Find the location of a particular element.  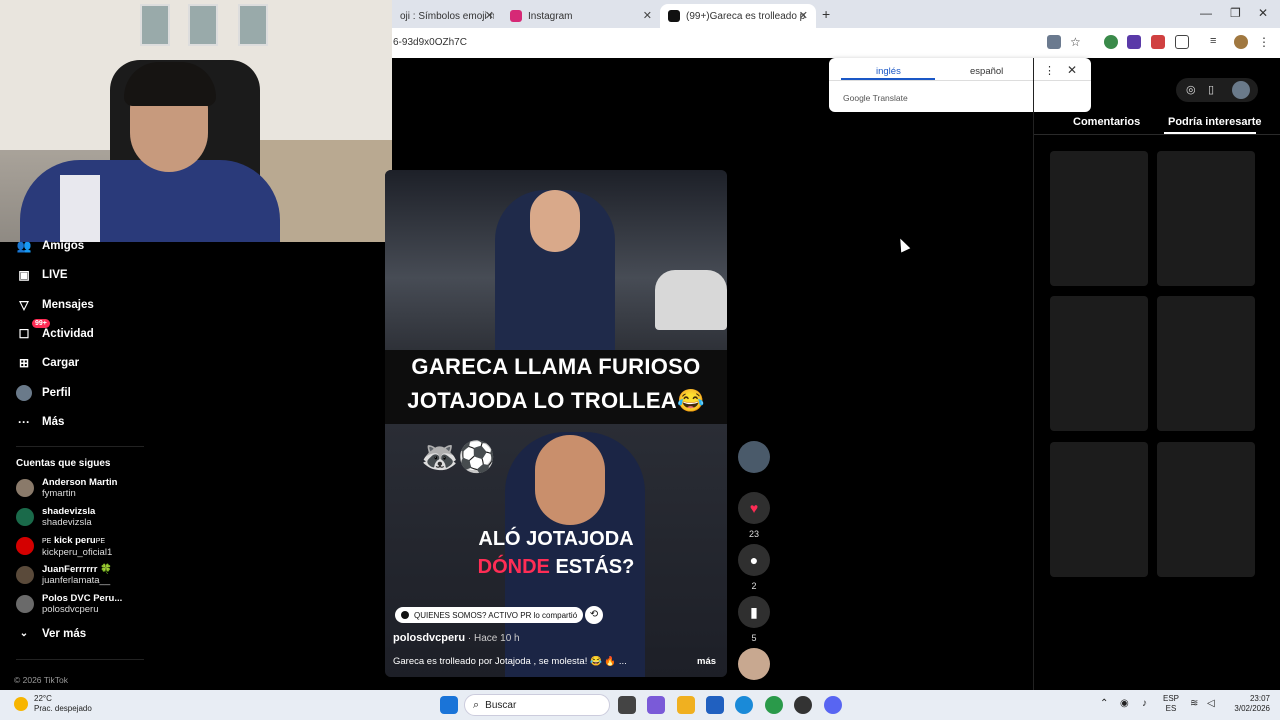

tab-ingles: inglés is located at coordinates (888, 71).